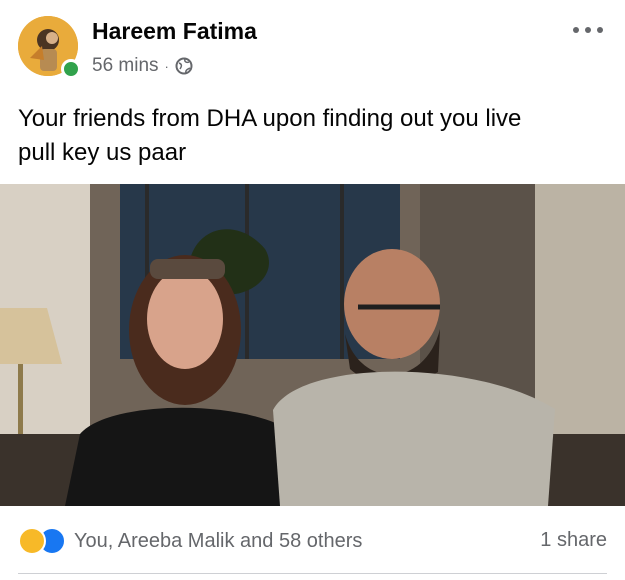 The height and width of the screenshot is (580, 625). I want to click on post-text-line-2: pull key us paar, so click(102, 152).